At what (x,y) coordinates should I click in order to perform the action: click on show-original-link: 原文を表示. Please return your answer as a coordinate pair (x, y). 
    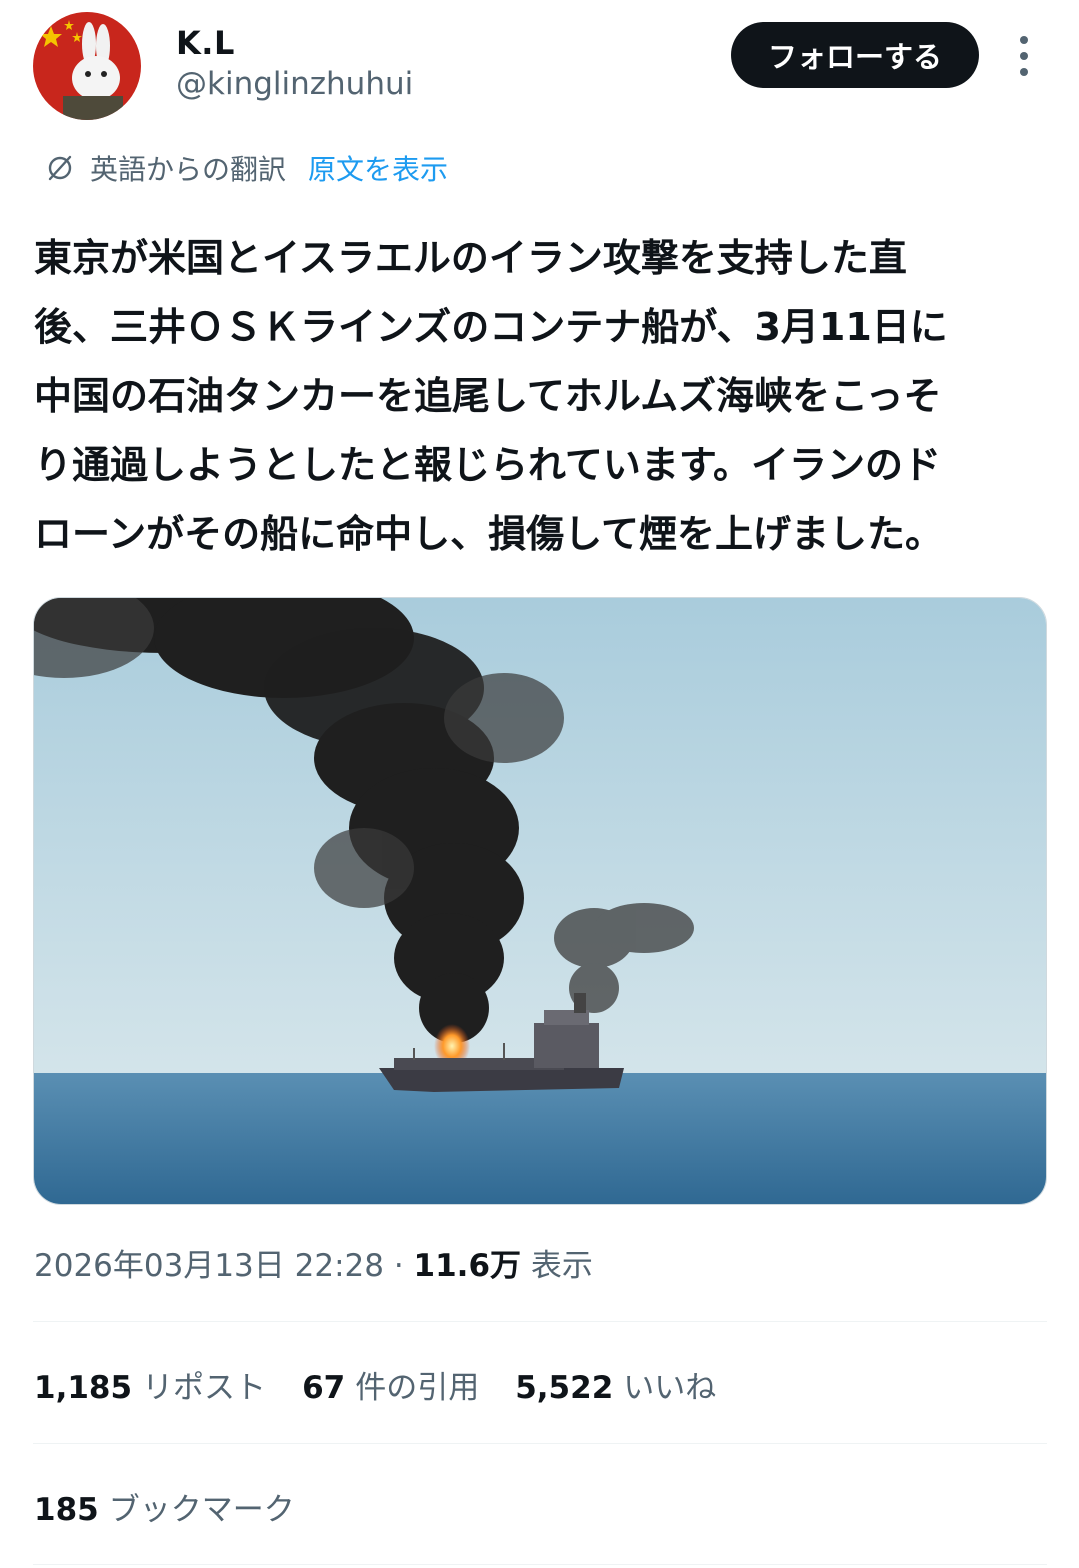
    Looking at the image, I should click on (378, 168).